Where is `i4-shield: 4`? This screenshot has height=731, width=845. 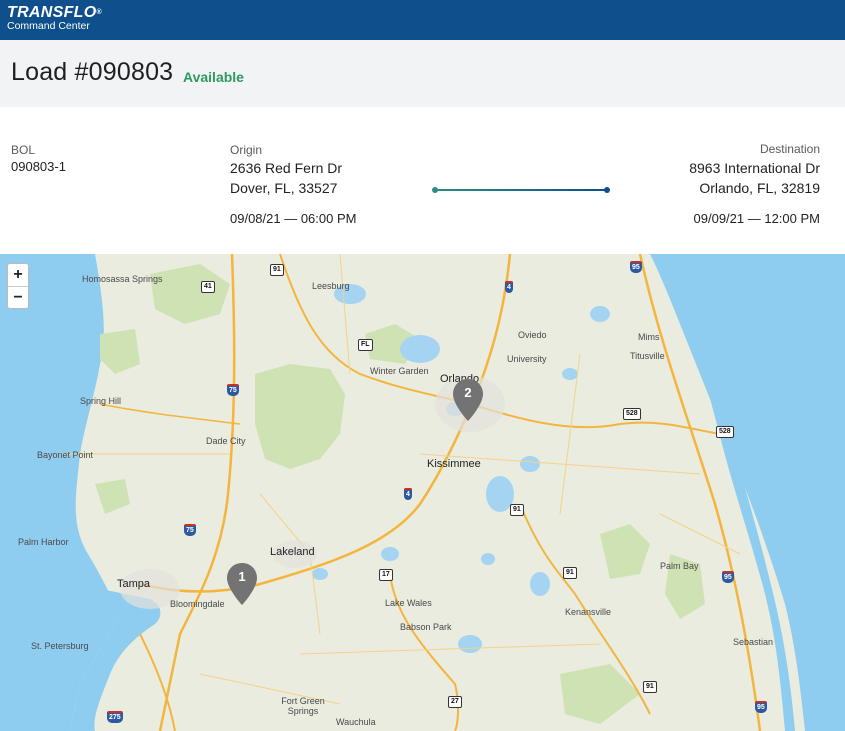
i4-shield: 4 is located at coordinates (509, 287).